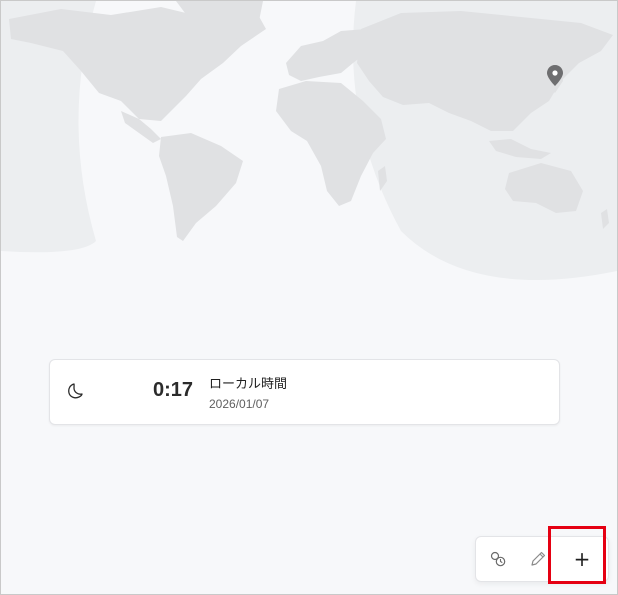  I want to click on pencil-icon, so click(538, 558).